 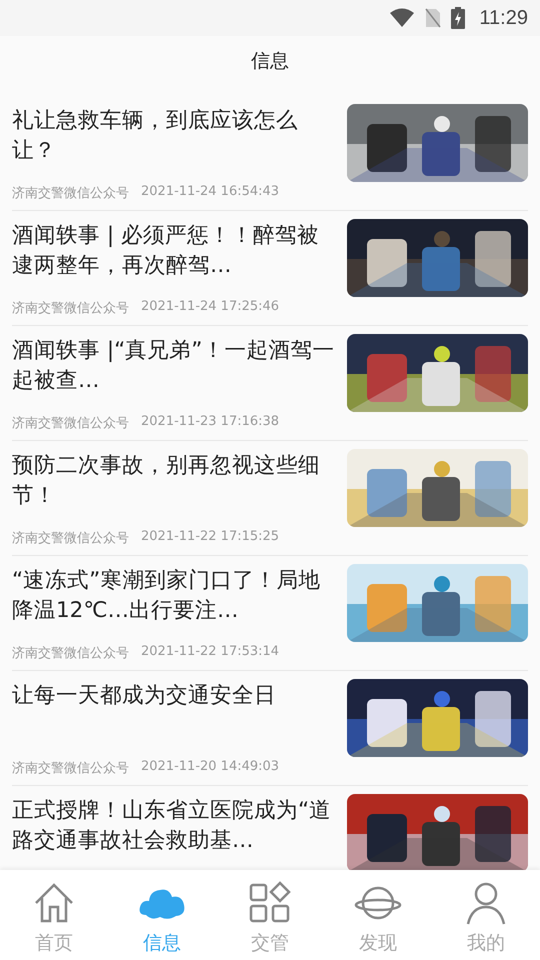 What do you see at coordinates (210, 422) in the screenshot?
I see `article-time: 2021-11-23 17:16:38` at bounding box center [210, 422].